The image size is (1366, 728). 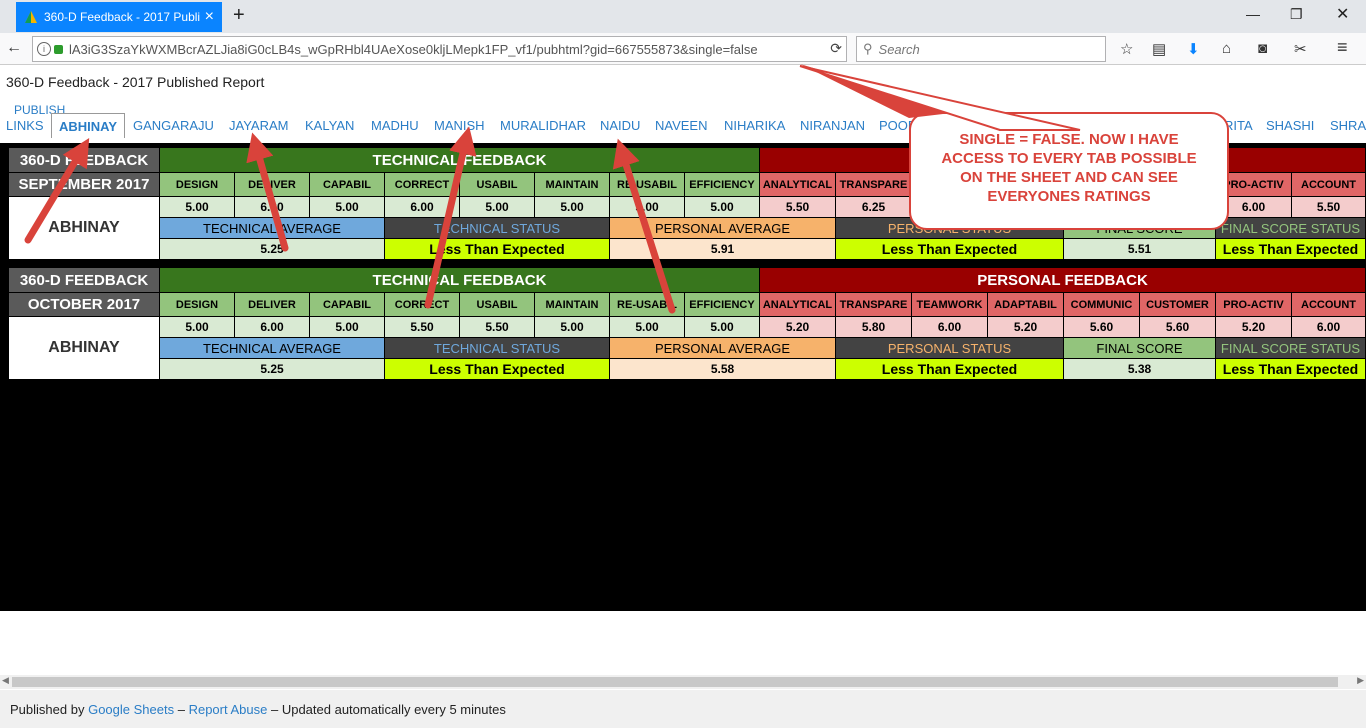 I want to click on value-correct: 5.50, so click(x=422, y=327).